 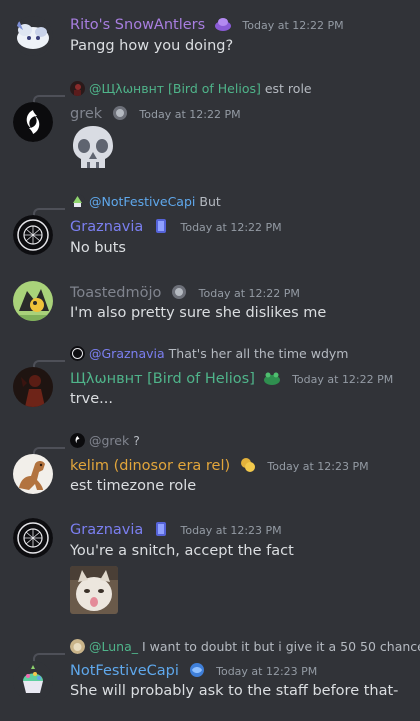 I want to click on message-text: You're a snitch, accept the fact, so click(x=182, y=551).